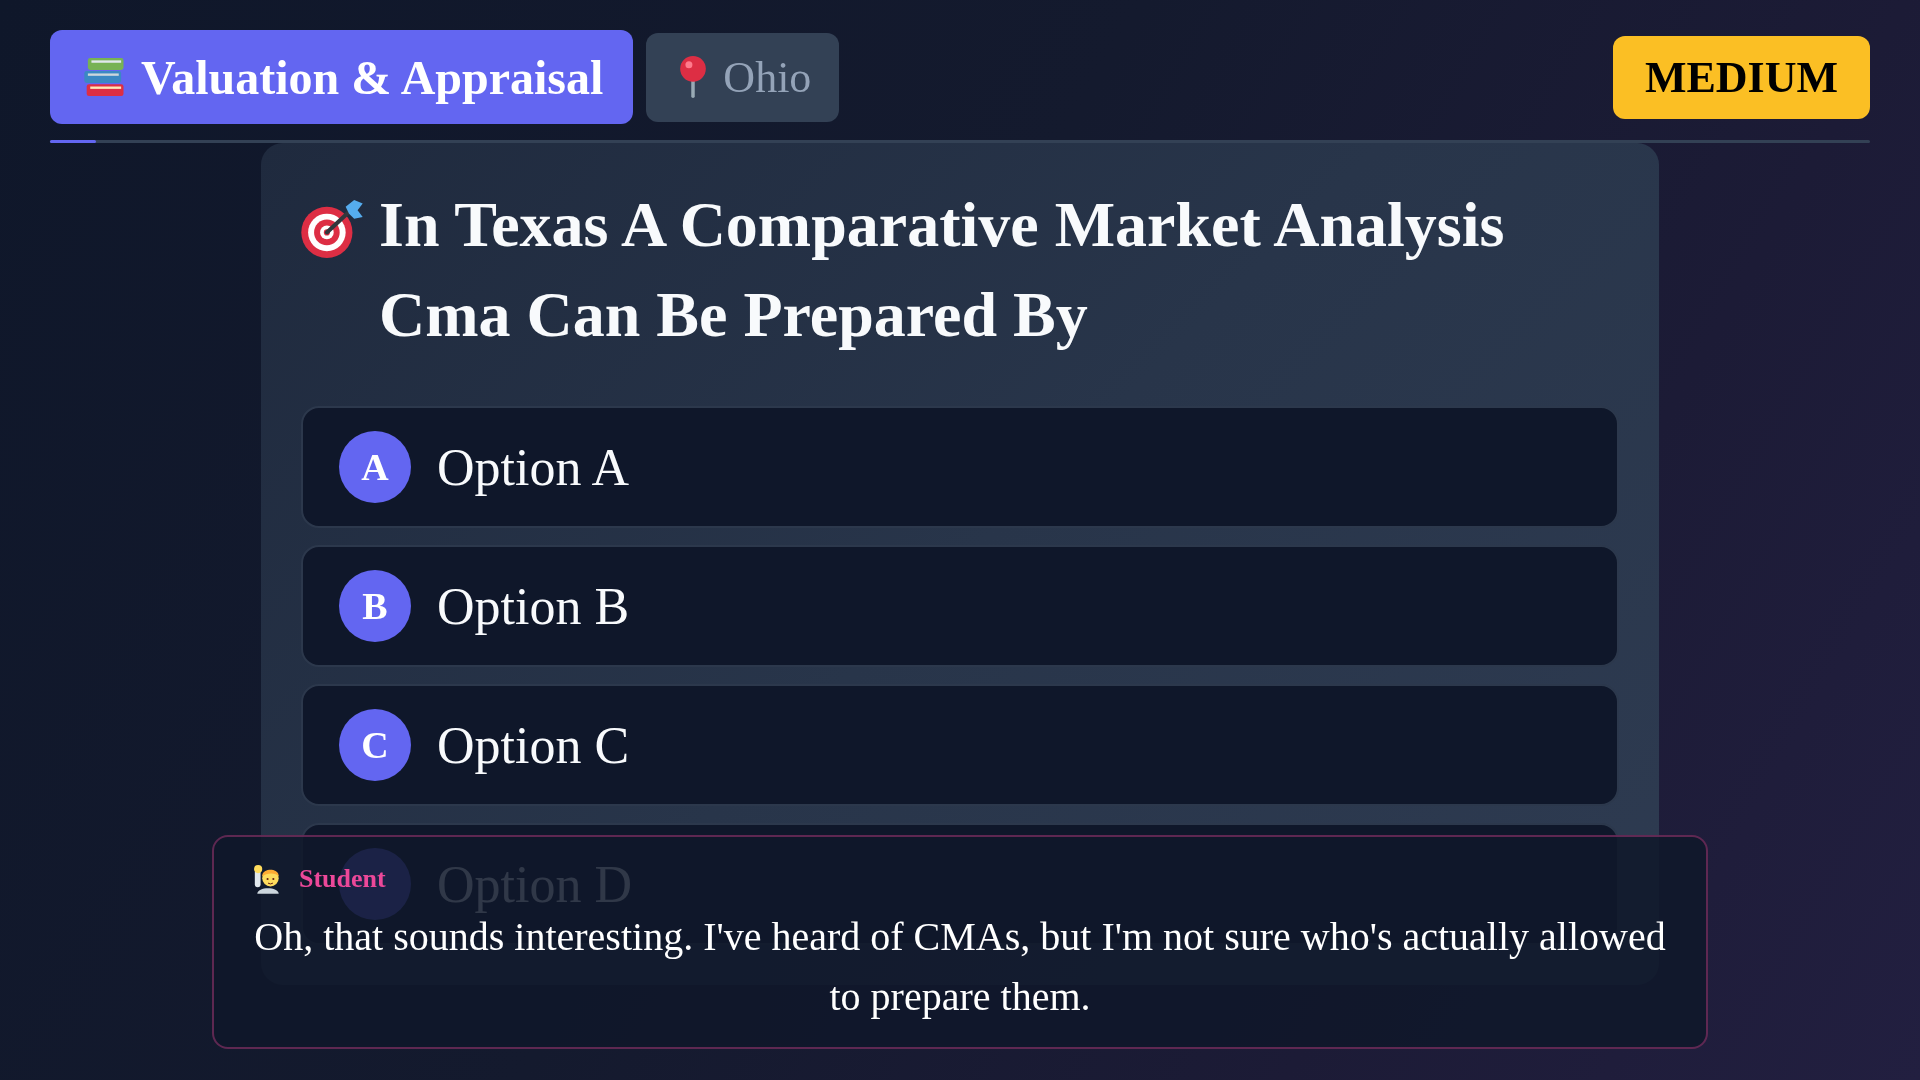 The height and width of the screenshot is (1080, 1920). I want to click on answer-option: C Option C, so click(960, 745).